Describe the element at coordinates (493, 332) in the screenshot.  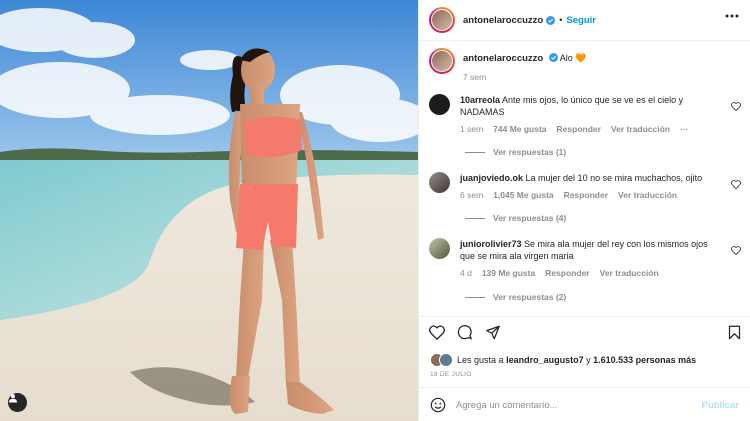
I see `share-send-icon` at that location.